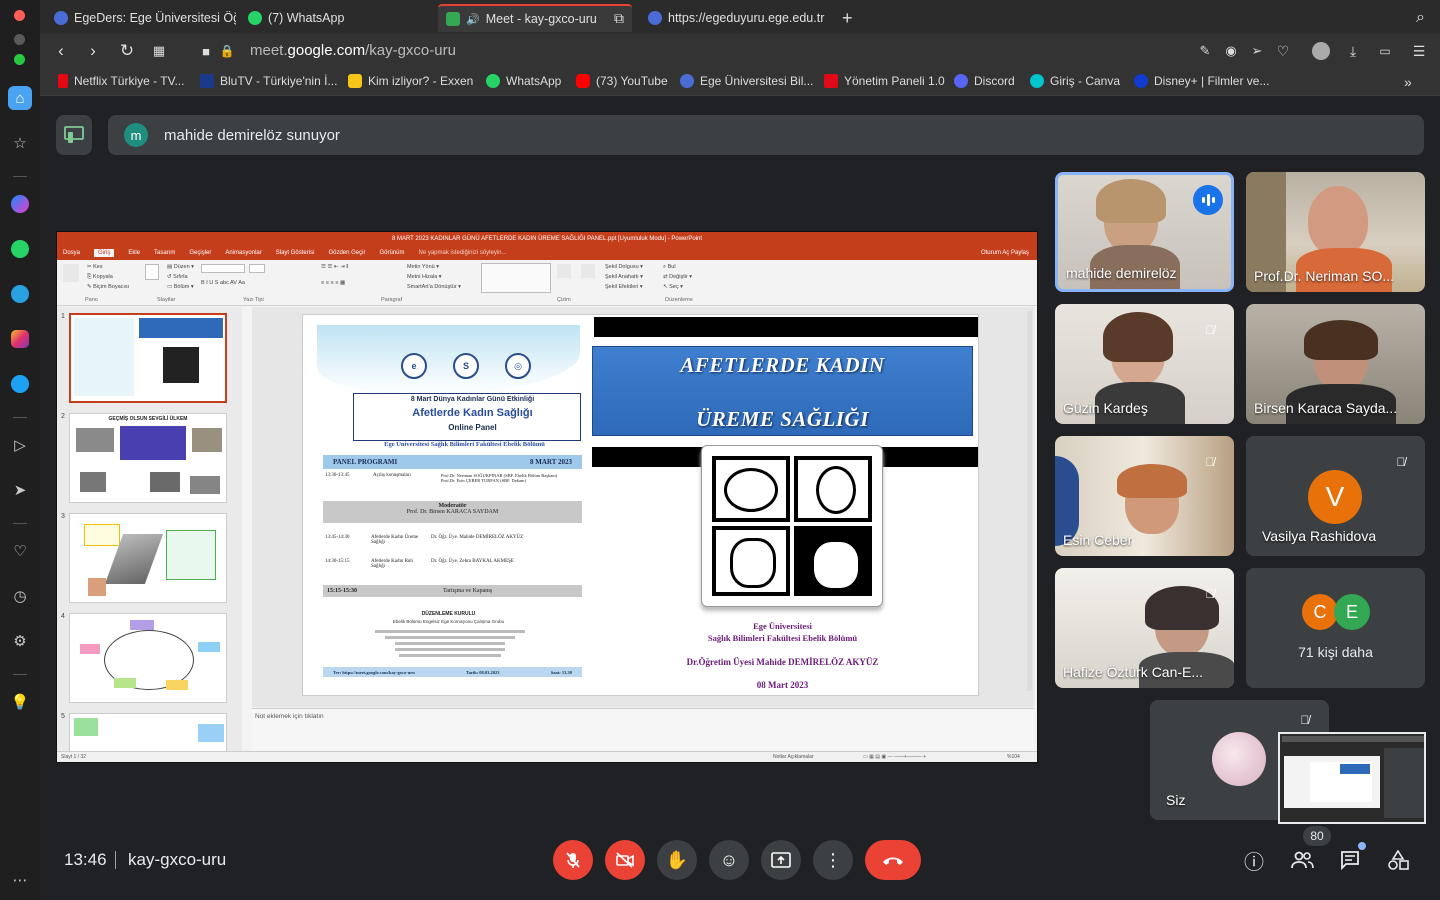  I want to click on new-tab-button: +, so click(848, 18).